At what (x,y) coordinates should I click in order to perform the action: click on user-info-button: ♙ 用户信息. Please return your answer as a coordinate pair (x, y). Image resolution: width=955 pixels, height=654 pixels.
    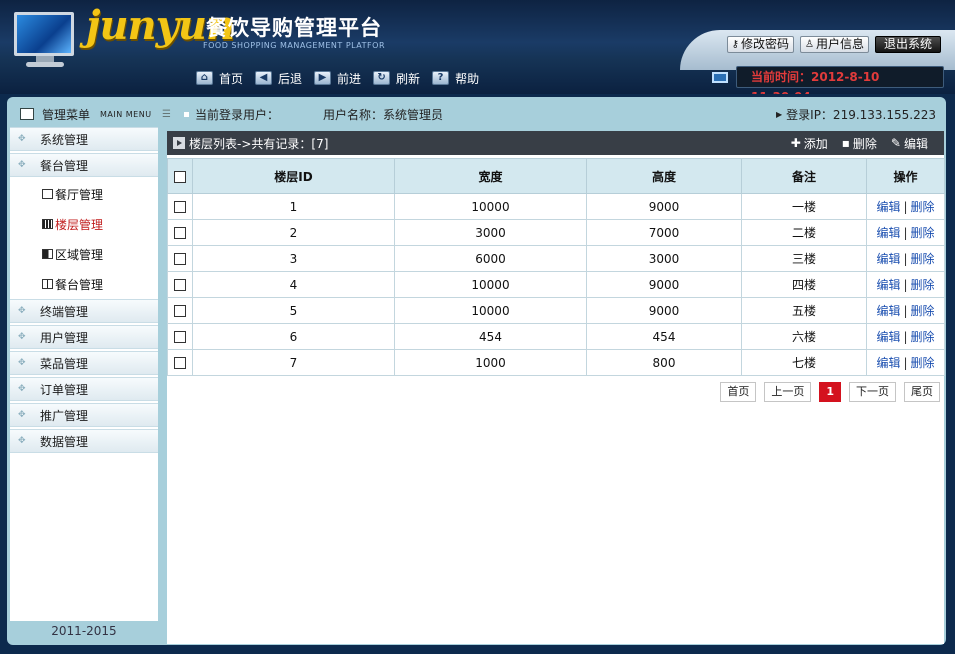
    Looking at the image, I should click on (834, 44).